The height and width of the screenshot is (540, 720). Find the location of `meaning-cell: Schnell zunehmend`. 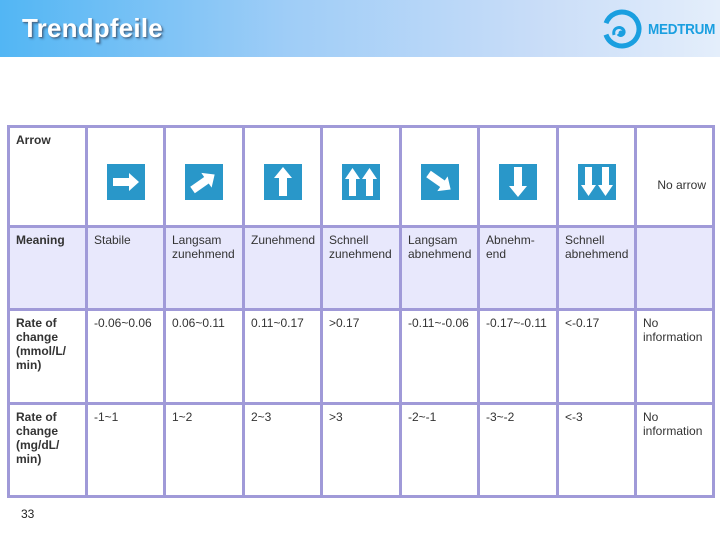

meaning-cell: Schnell zunehmend is located at coordinates (361, 268).